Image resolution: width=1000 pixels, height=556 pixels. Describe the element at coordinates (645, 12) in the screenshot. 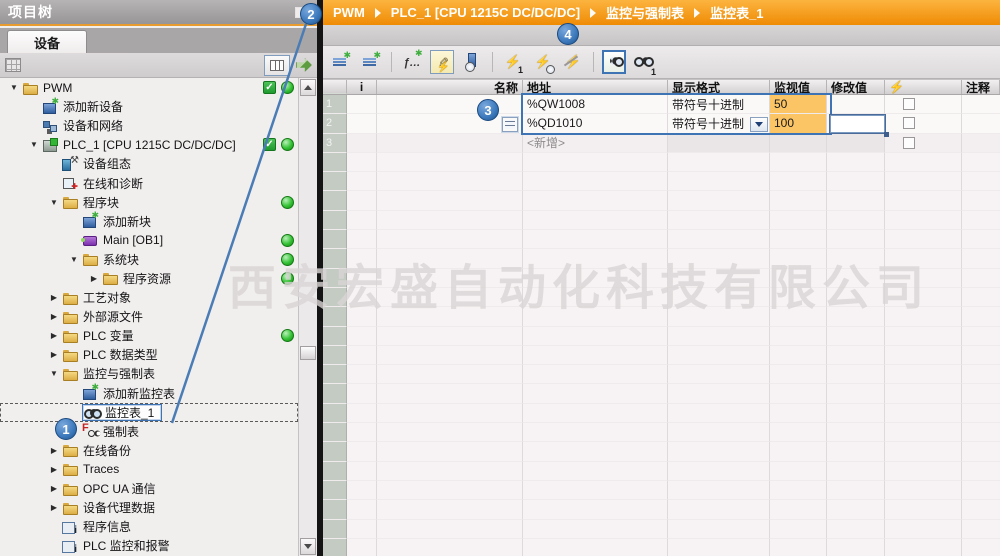

I see `breadcrumb-segment: 监控与强制表` at that location.